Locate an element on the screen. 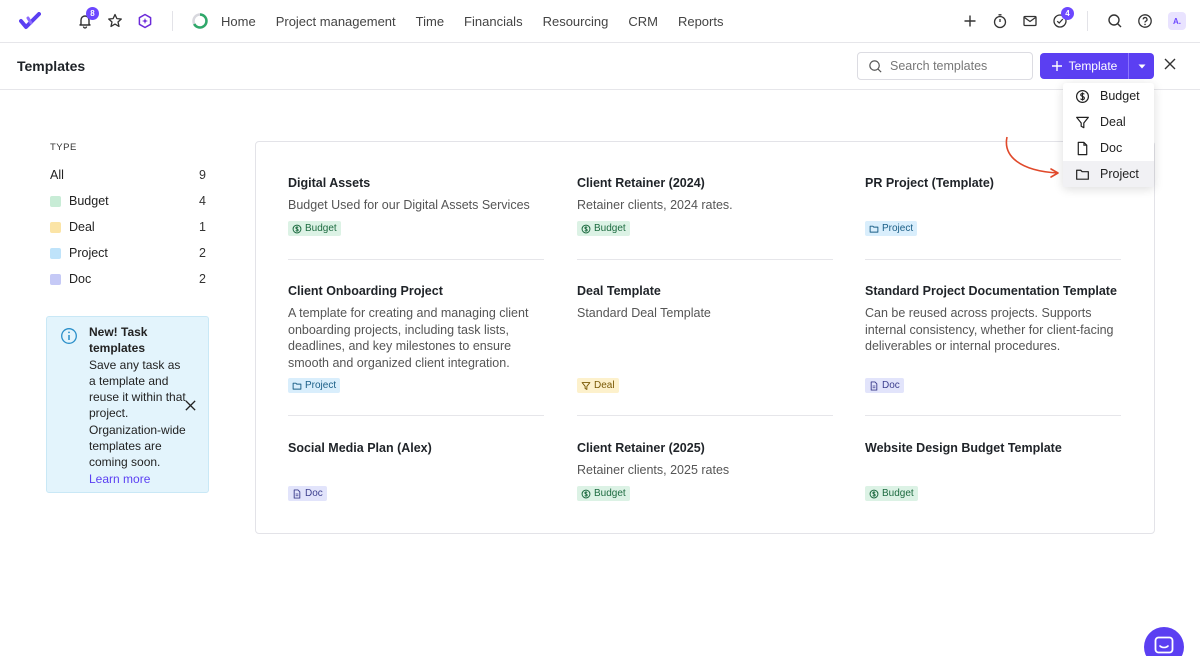  type-filter-label: Budget is located at coordinates (89, 201).